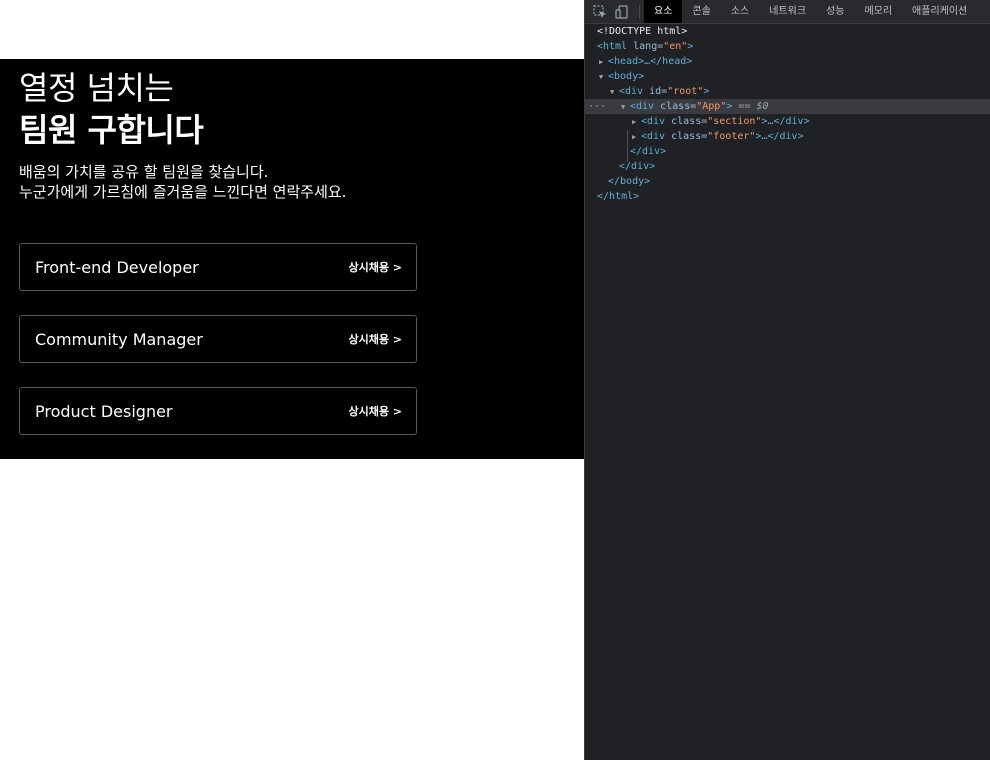 The width and height of the screenshot is (990, 760). I want to click on hero-title-line1: 열정 넘치는, so click(96, 88).